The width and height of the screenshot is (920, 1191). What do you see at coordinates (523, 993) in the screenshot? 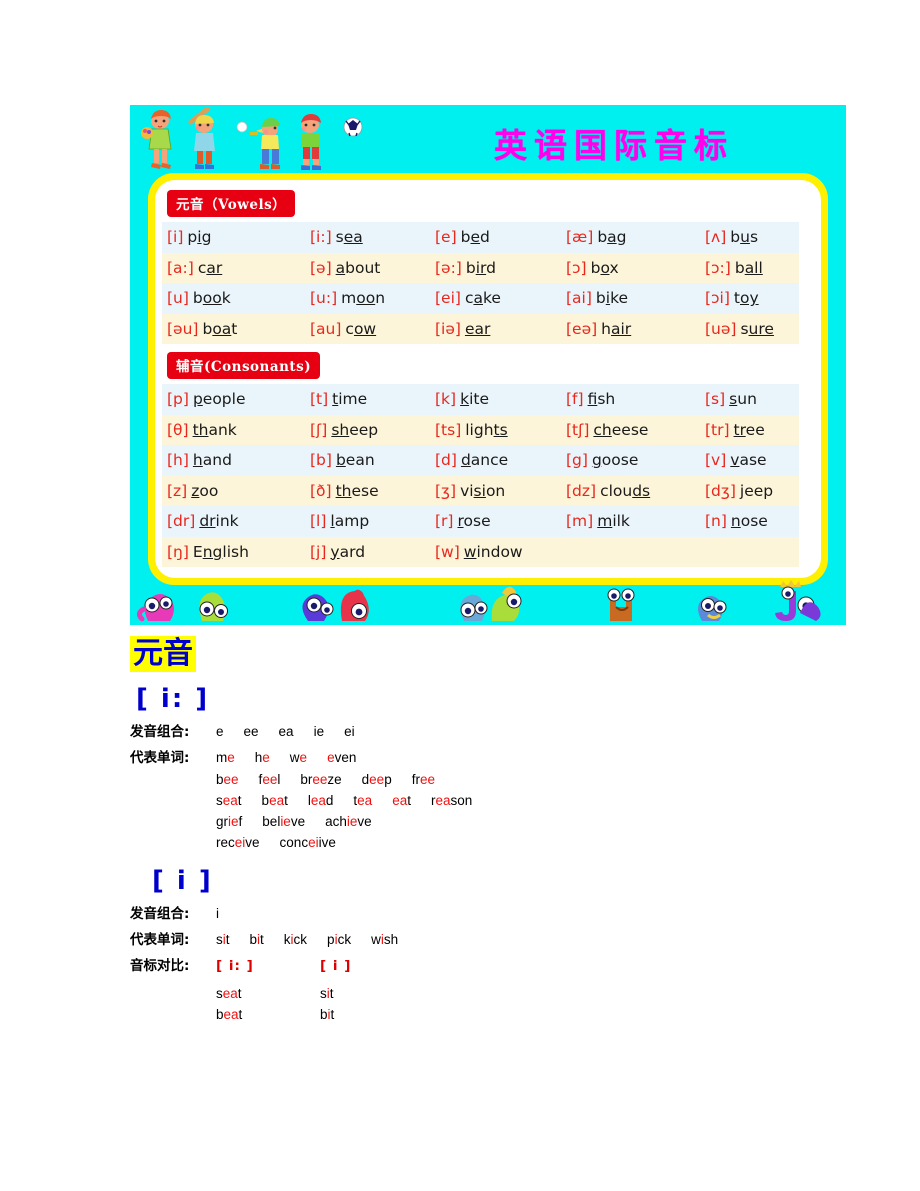
I see `comparison-pair: seat sit` at bounding box center [523, 993].